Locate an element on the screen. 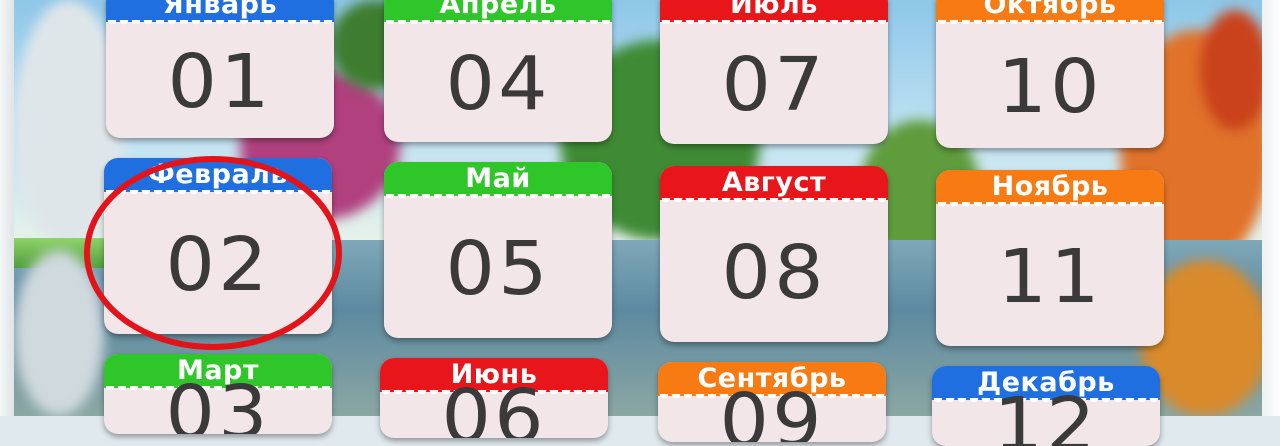 This screenshot has width=1280, height=446. month-number: 02 is located at coordinates (218, 265).